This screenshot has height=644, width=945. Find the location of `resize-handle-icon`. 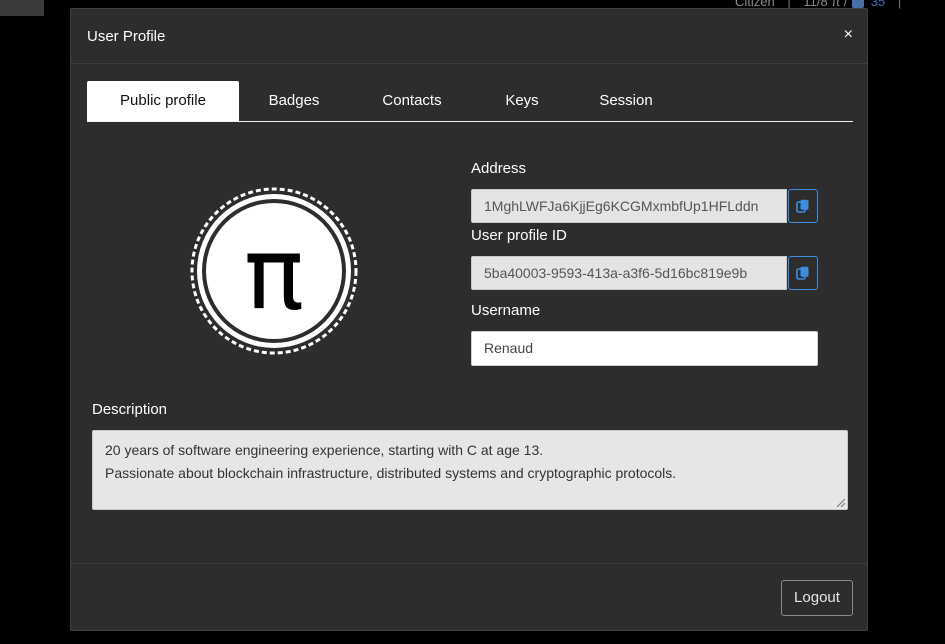

resize-handle-icon is located at coordinates (841, 503).